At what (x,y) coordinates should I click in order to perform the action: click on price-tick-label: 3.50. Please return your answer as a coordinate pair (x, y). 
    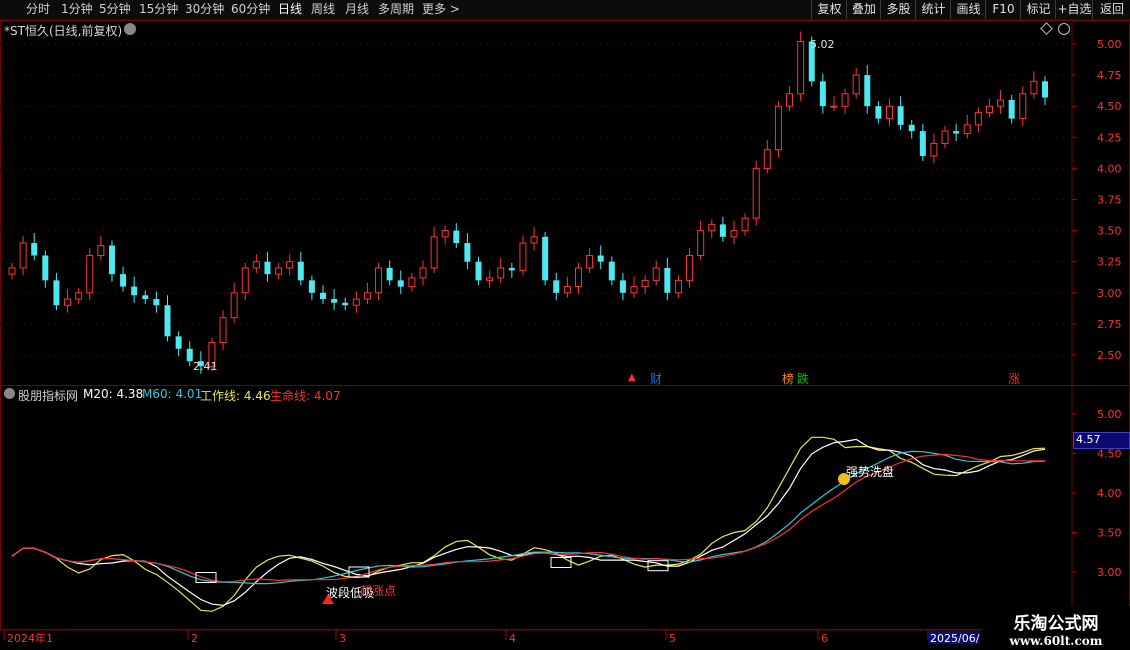
    Looking at the image, I should click on (1109, 231).